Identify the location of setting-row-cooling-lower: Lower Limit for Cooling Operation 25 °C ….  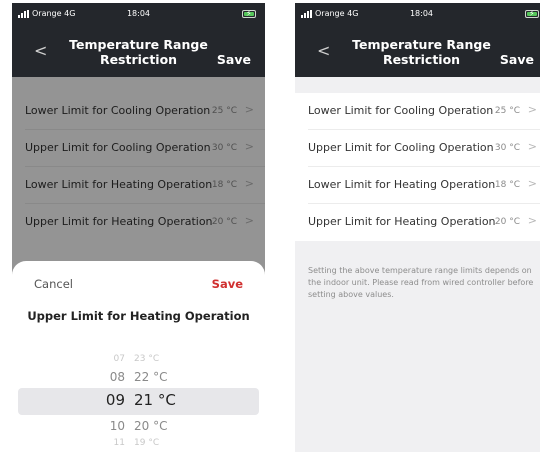
(424, 111).